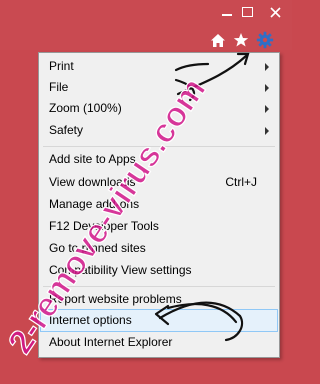 The image size is (320, 384). Describe the element at coordinates (159, 182) in the screenshot. I see `menu-item-view-downloads: View downloads Ctrl+J` at that location.